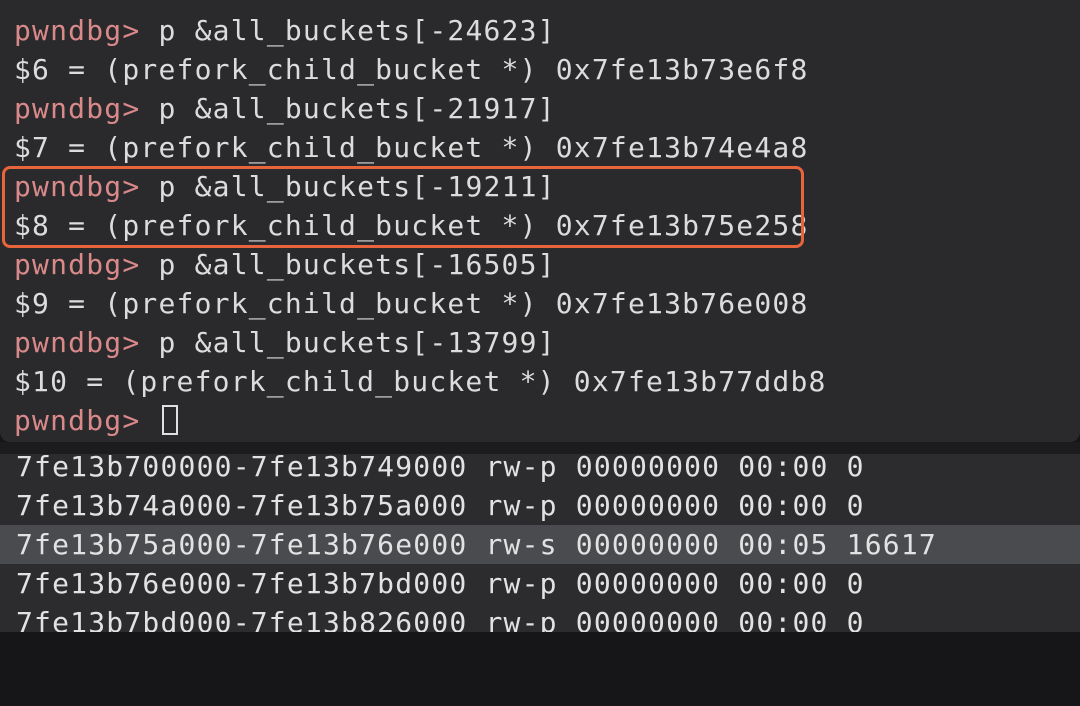  I want to click on gdb-input-line: pwndbg>, so click(96, 420).